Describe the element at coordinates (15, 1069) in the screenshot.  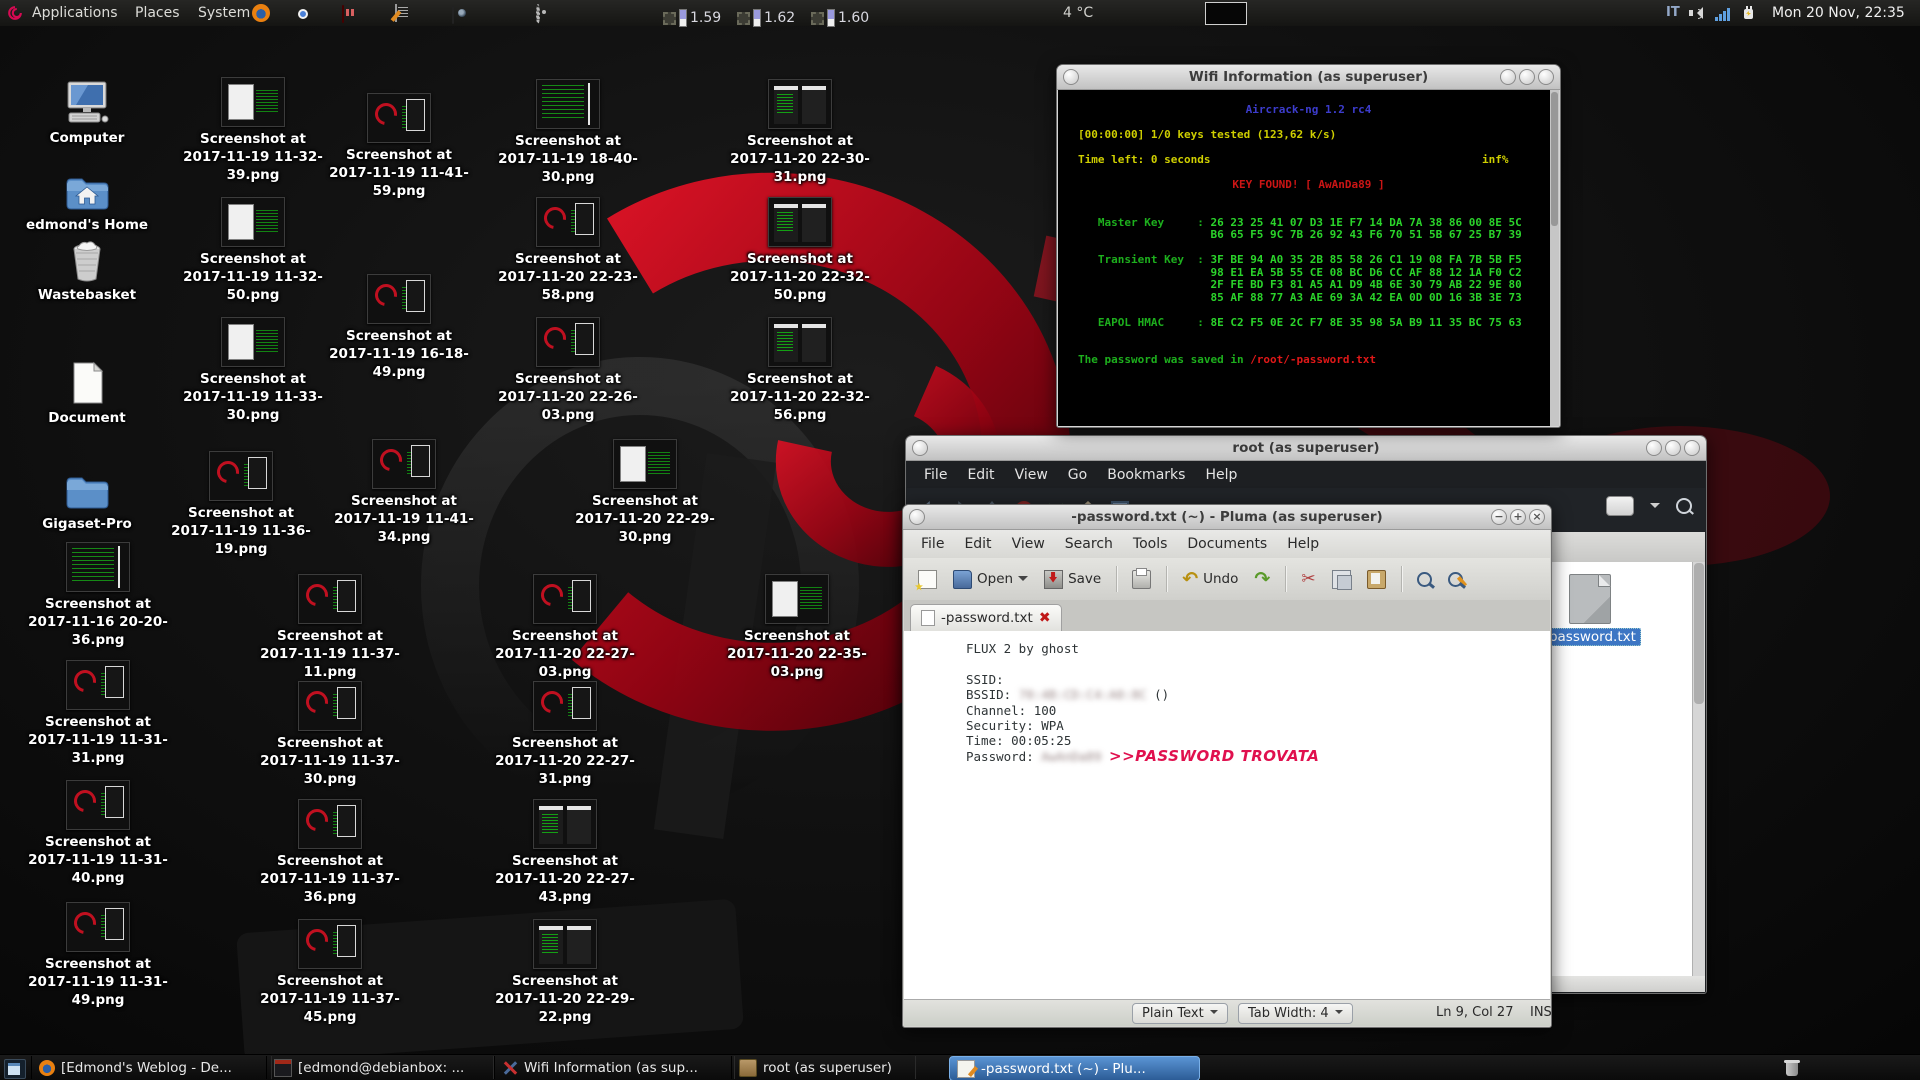
I see `show-desktop-button` at that location.